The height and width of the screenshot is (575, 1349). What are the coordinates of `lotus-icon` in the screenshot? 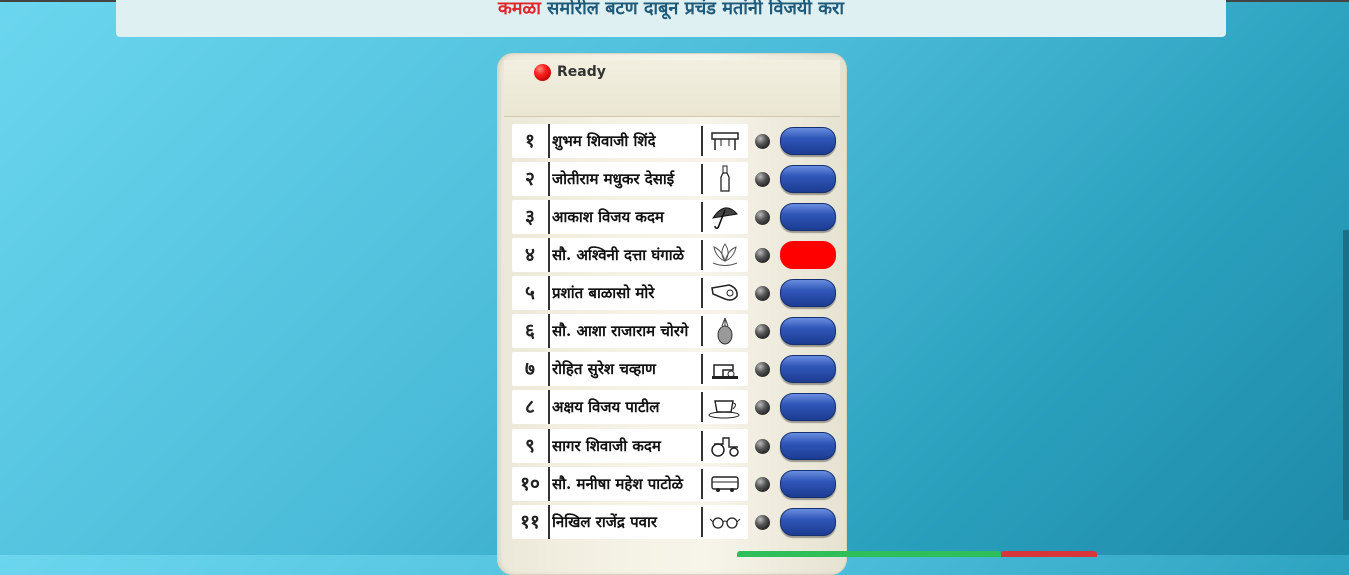 It's located at (724, 255).